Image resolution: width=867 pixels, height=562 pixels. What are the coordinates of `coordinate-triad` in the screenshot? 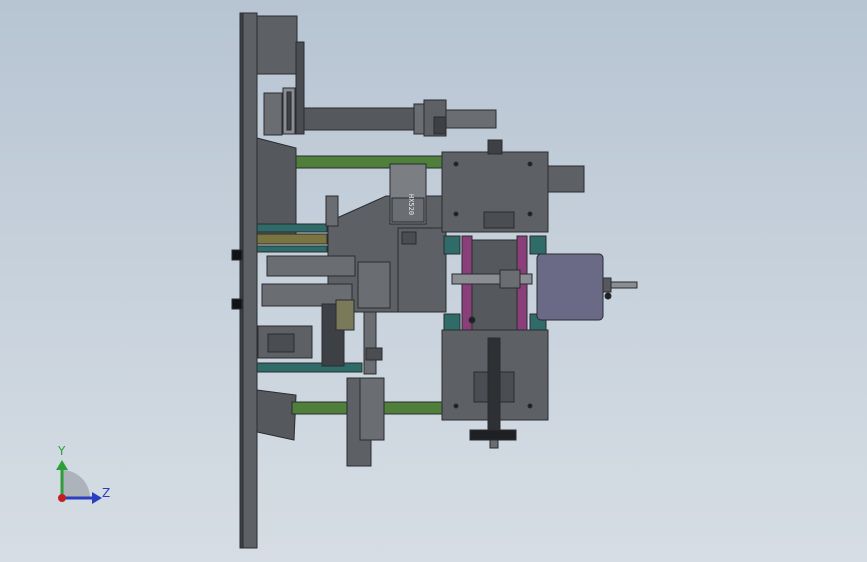 It's located at (79, 482).